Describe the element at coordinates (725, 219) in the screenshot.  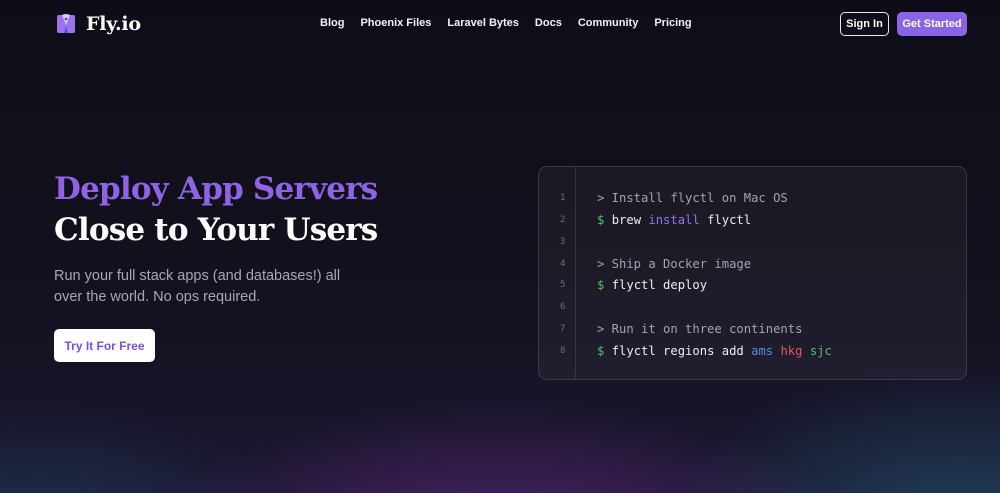
I see `code-token: flyctl` at that location.